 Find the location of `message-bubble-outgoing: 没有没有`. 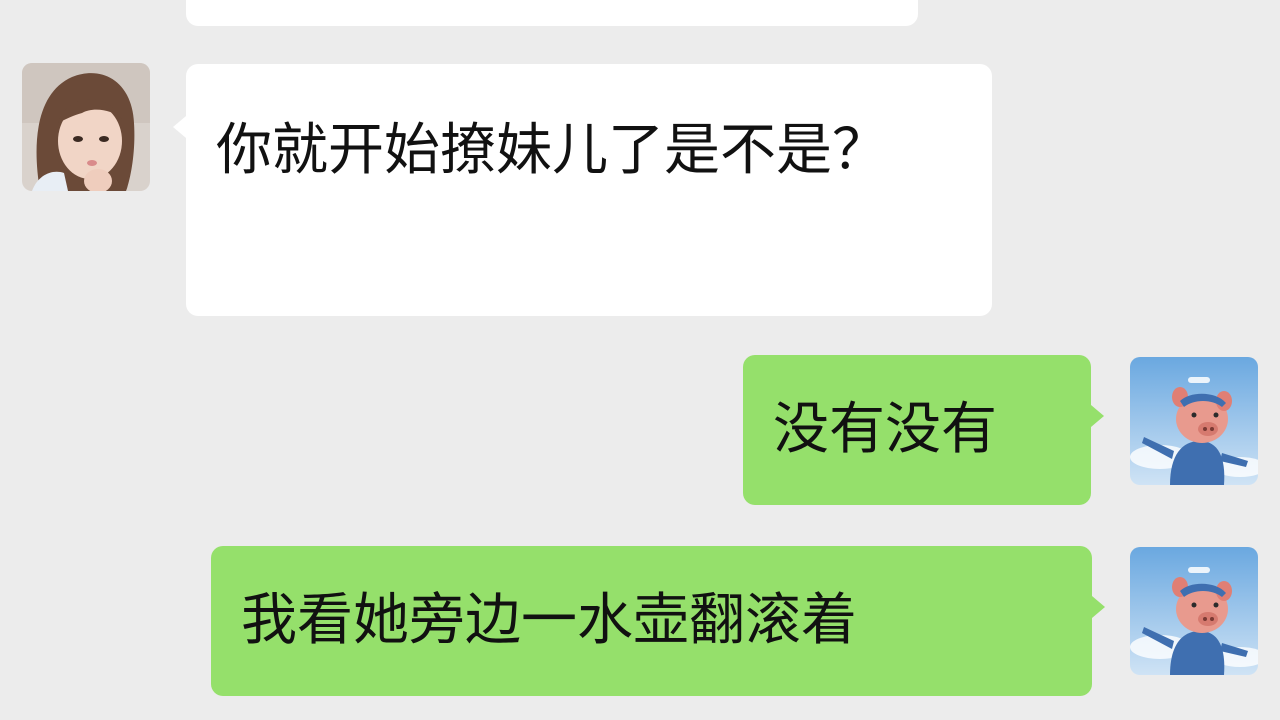

message-bubble-outgoing: 没有没有 is located at coordinates (917, 430).